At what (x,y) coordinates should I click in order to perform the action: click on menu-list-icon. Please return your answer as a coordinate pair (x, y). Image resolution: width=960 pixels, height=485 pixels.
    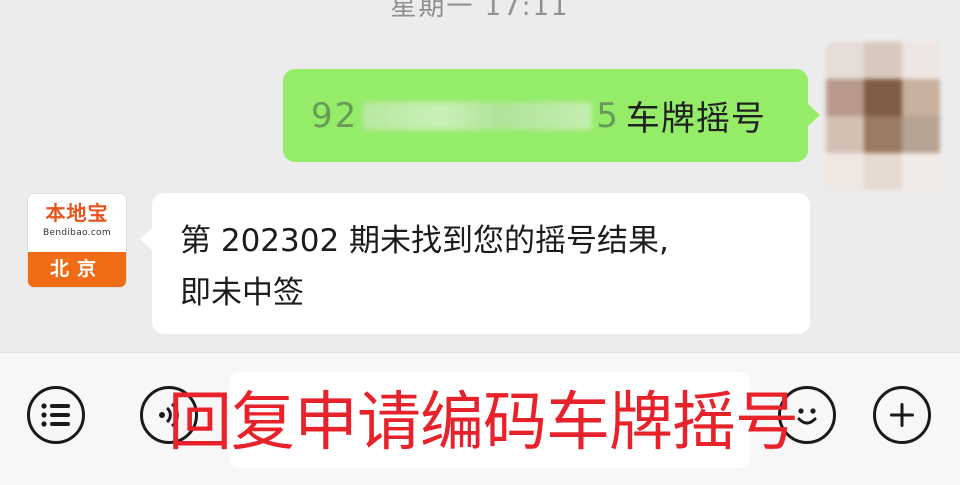
    Looking at the image, I should click on (55, 415).